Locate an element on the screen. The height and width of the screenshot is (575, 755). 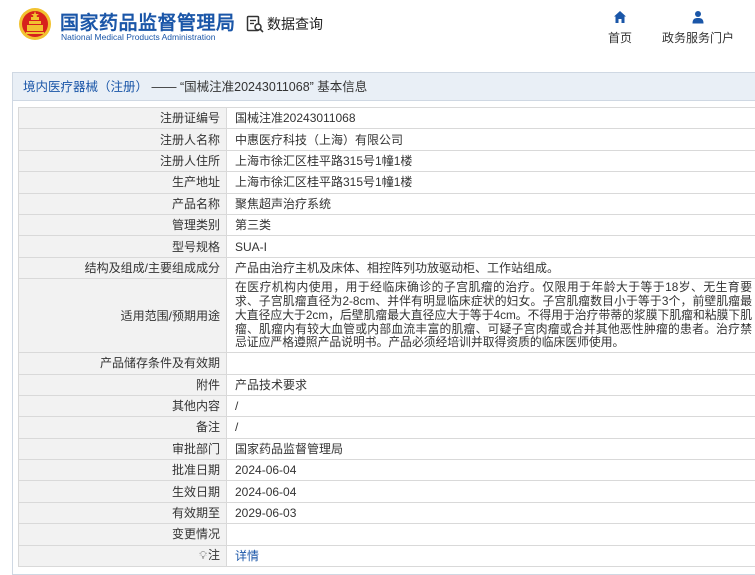
nav-home-label: 首页 is located at coordinates (620, 38).